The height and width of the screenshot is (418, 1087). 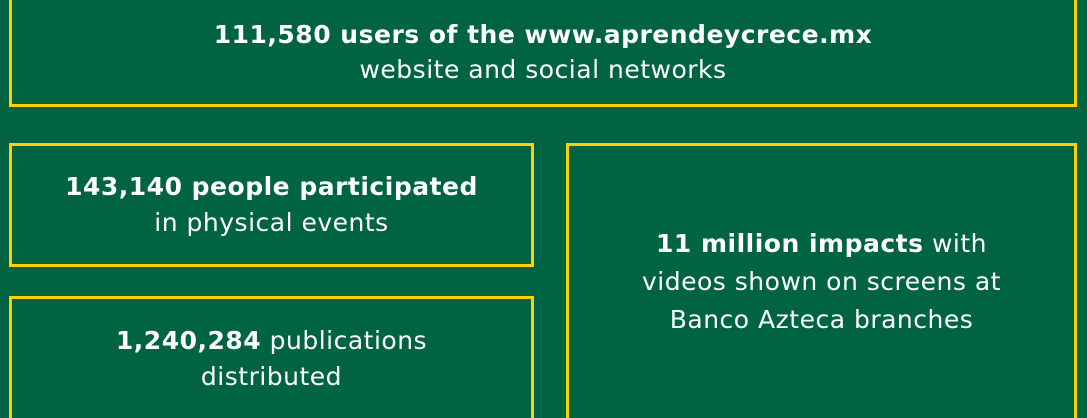 I want to click on stat-line-2: videos shown on screens at, so click(x=821, y=282).